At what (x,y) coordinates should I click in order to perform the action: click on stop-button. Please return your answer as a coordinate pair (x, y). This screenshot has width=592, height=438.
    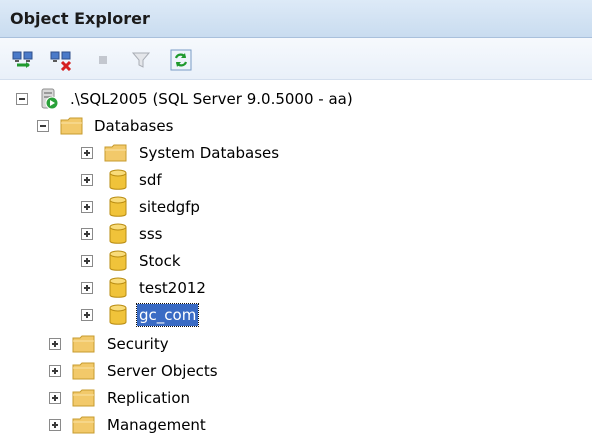
    Looking at the image, I should click on (103, 60).